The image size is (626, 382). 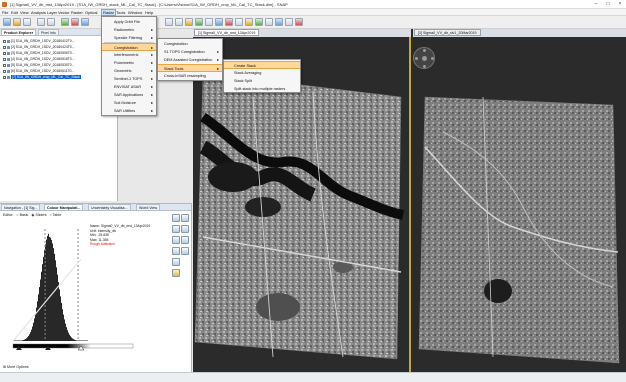 What do you see at coordinates (190, 76) in the screenshot?
I see `menu-item-cross-insar-resampling: Cross-InSAR resampling` at bounding box center [190, 76].